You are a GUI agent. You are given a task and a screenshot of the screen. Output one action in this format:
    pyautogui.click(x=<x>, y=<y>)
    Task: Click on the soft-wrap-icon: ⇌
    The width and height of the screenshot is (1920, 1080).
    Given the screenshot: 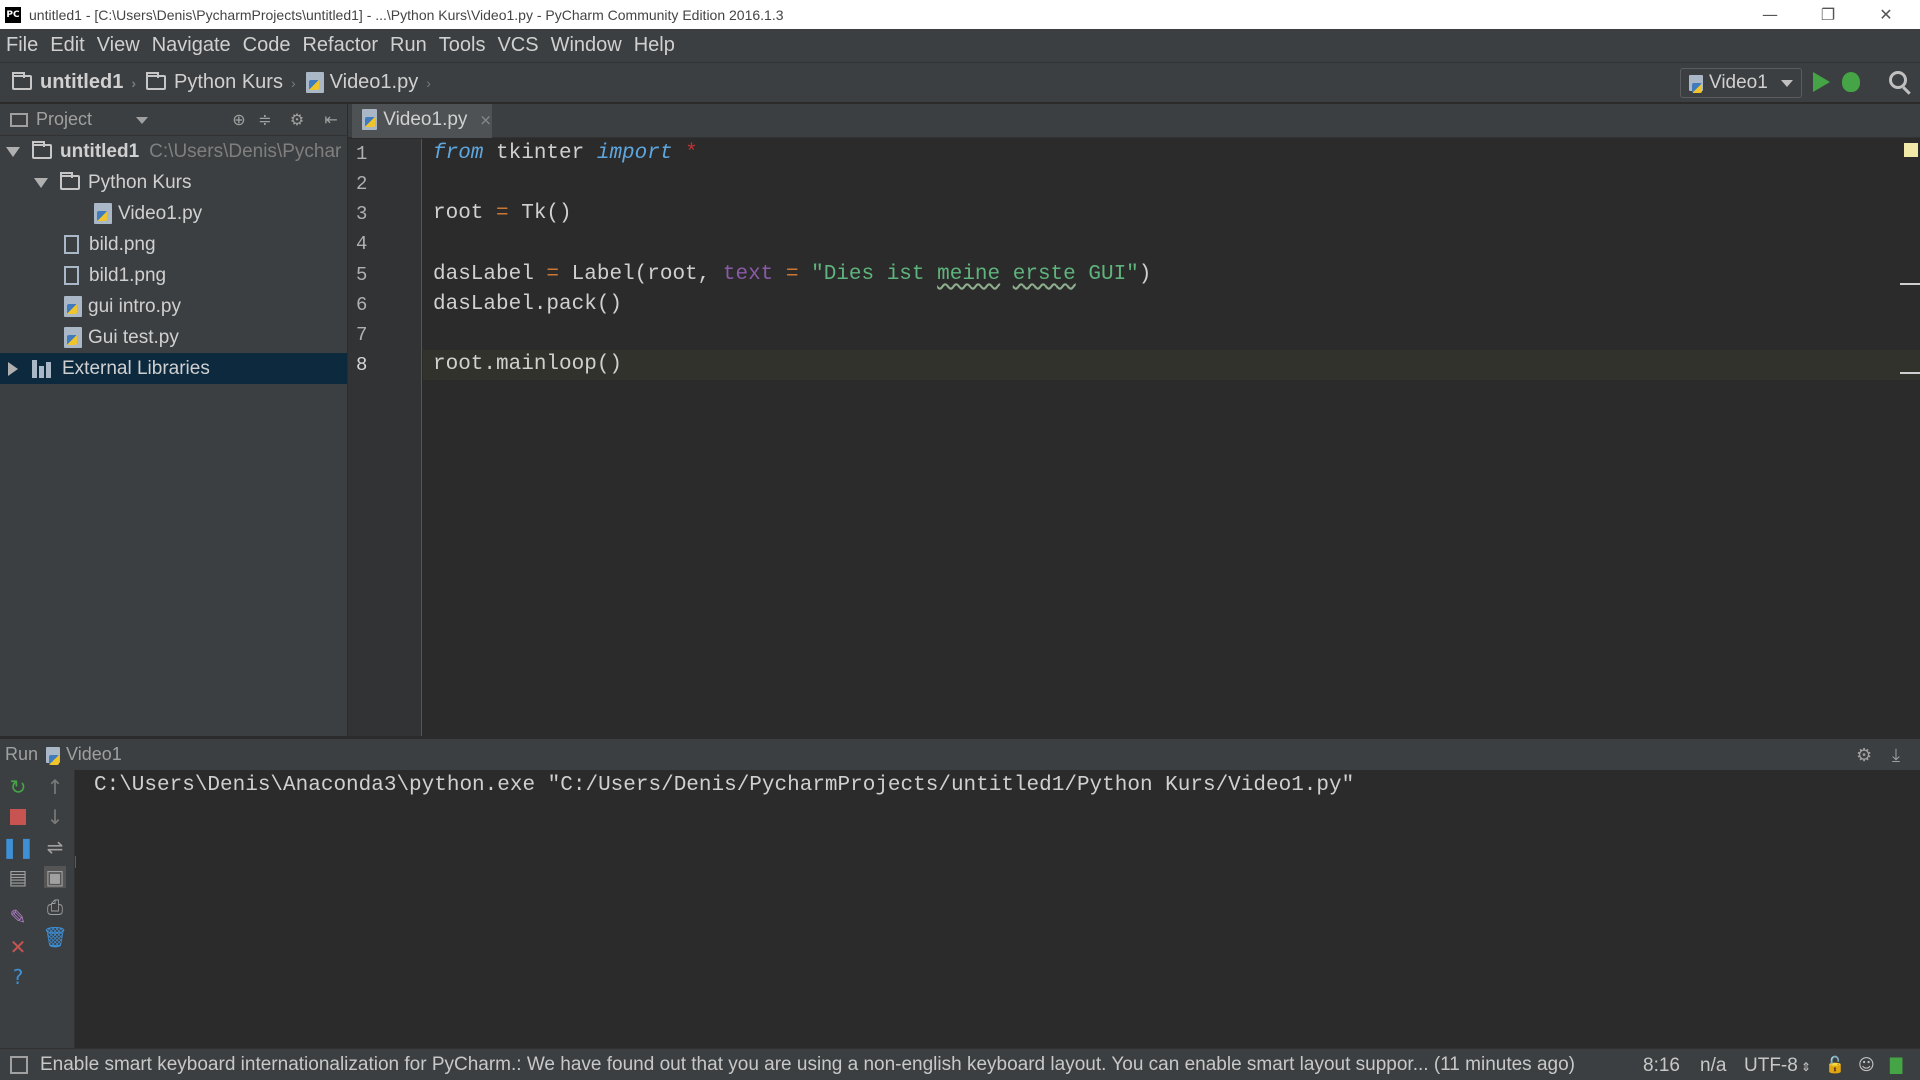 What is the action you would take?
    pyautogui.click(x=55, y=847)
    